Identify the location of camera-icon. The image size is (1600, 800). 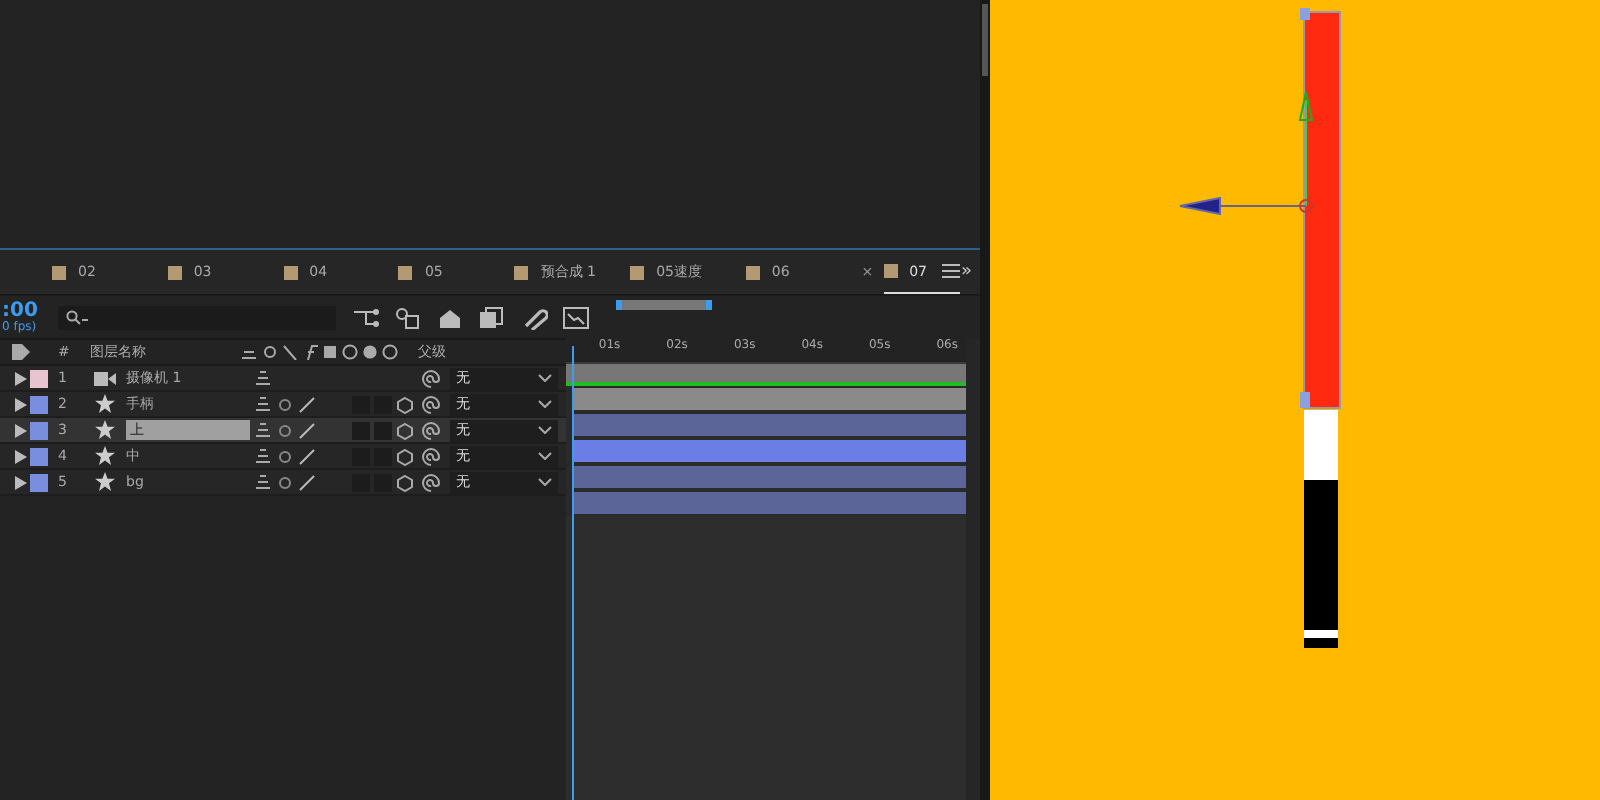
(105, 378).